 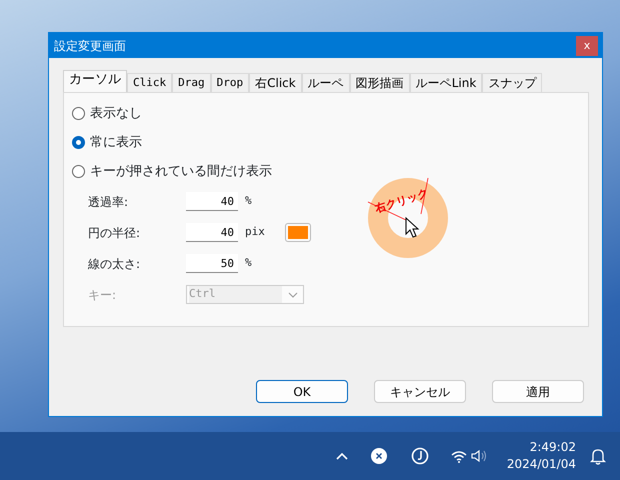 I want to click on chevron-down-icon, so click(x=293, y=295).